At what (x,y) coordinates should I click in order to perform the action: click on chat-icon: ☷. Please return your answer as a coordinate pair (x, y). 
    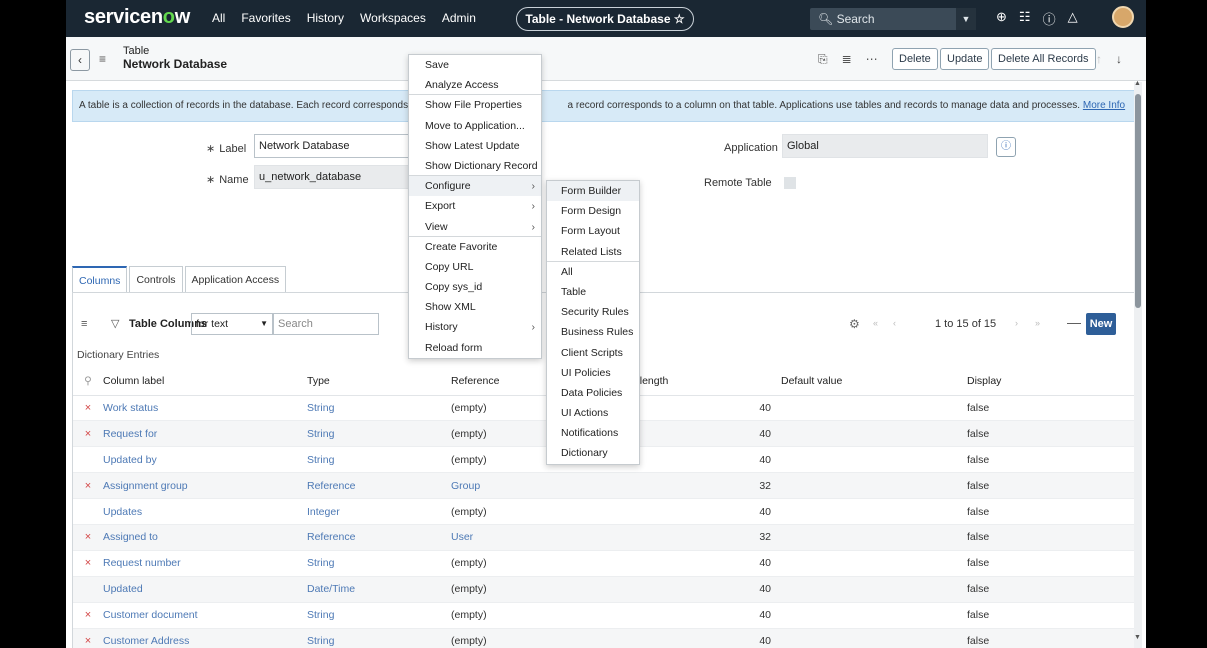
    Looking at the image, I should click on (1025, 18).